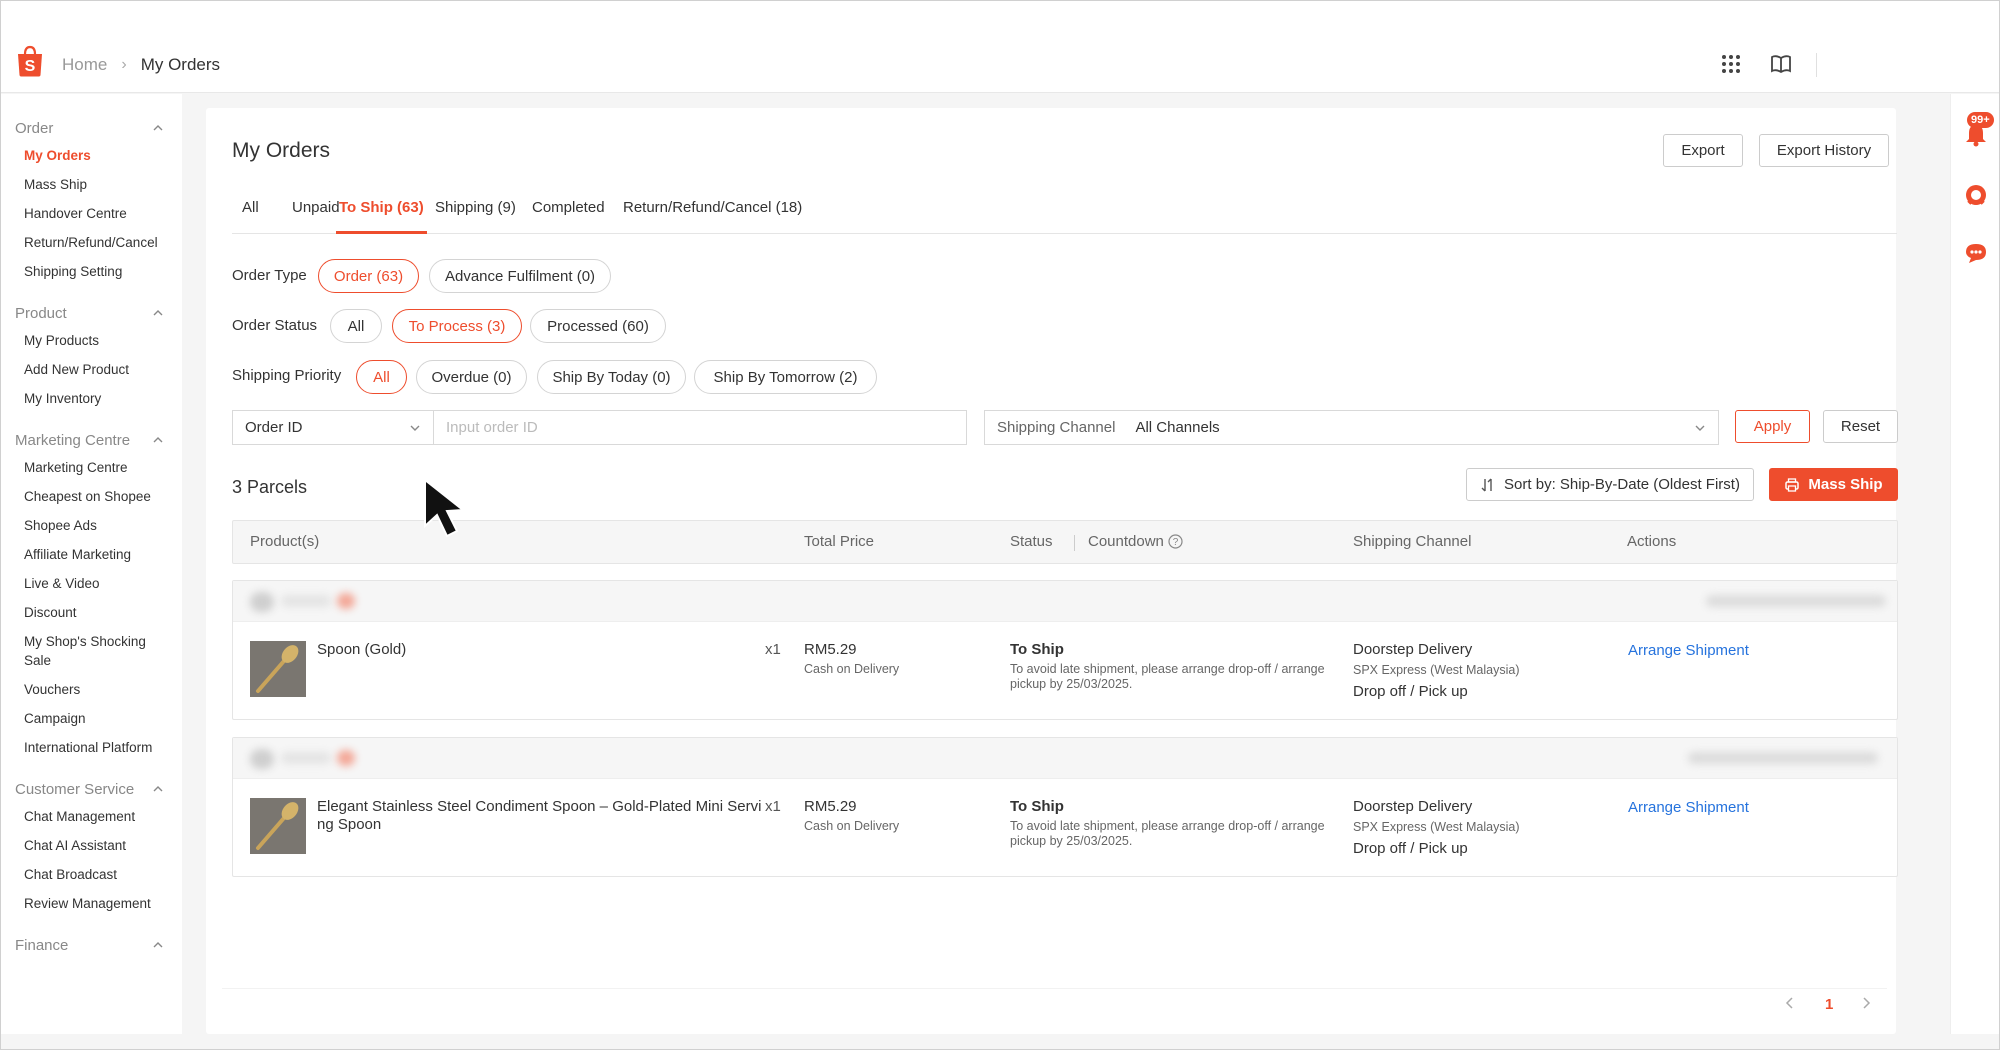 Image resolution: width=2000 pixels, height=1050 pixels. Describe the element at coordinates (520, 276) in the screenshot. I see `order-type-advance-pill: Advance Fulfilment (0)` at that location.